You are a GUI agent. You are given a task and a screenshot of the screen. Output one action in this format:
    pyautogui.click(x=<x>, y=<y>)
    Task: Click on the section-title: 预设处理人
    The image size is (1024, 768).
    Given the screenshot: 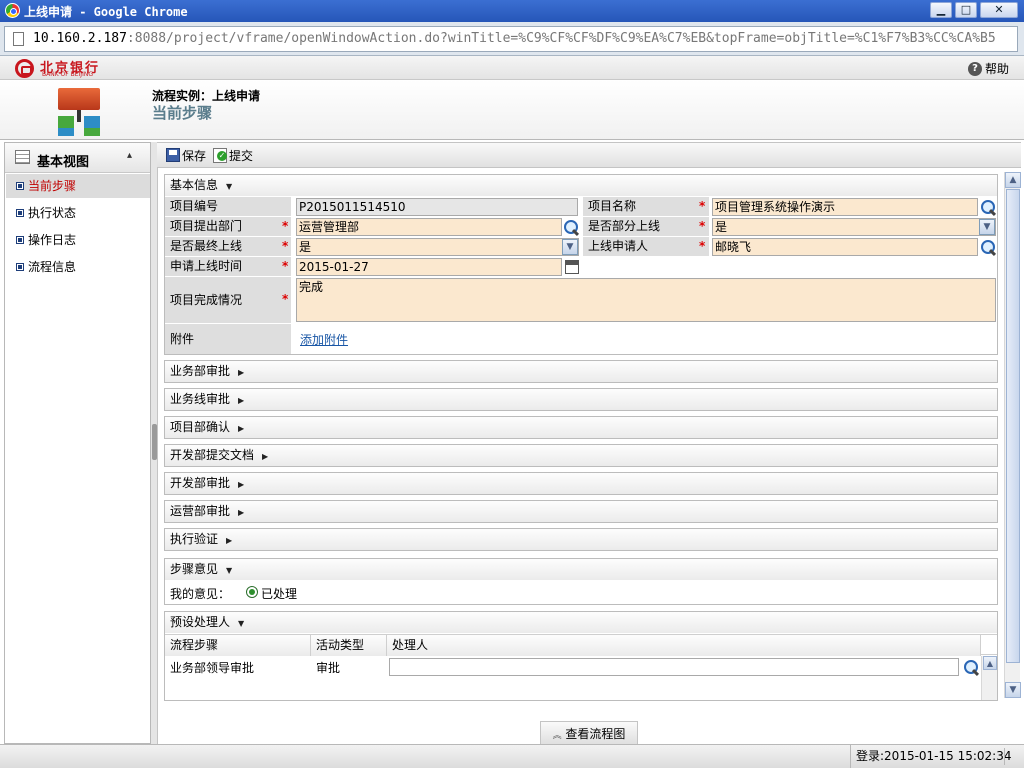 What is the action you would take?
    pyautogui.click(x=200, y=622)
    